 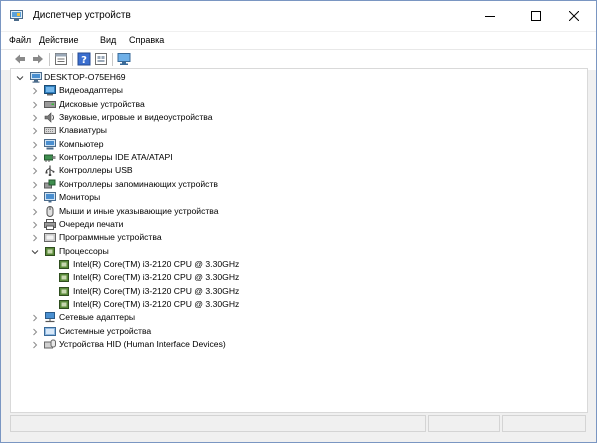 What do you see at coordinates (83, 130) in the screenshot?
I see `tree-category-label: Клавиатуры` at bounding box center [83, 130].